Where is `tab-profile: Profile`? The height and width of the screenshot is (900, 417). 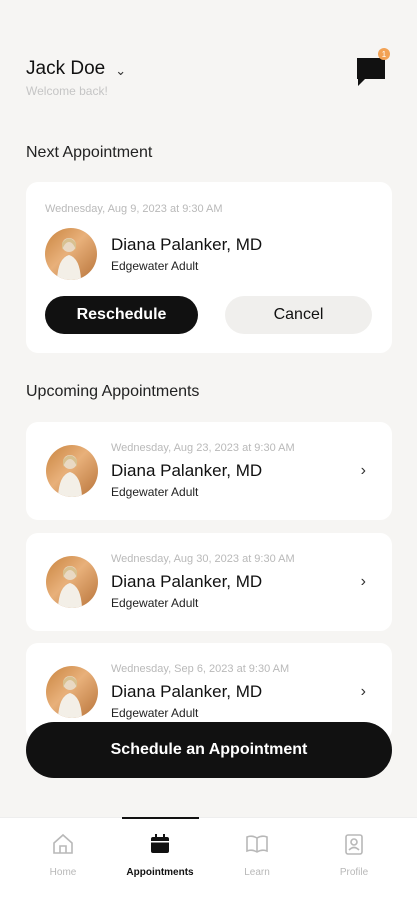 tab-profile: Profile is located at coordinates (354, 855).